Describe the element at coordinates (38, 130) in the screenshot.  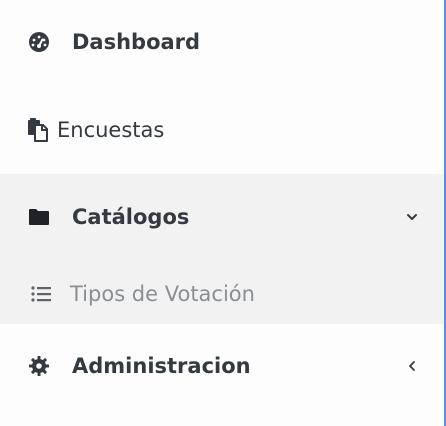
I see `copy-documents-icon` at that location.